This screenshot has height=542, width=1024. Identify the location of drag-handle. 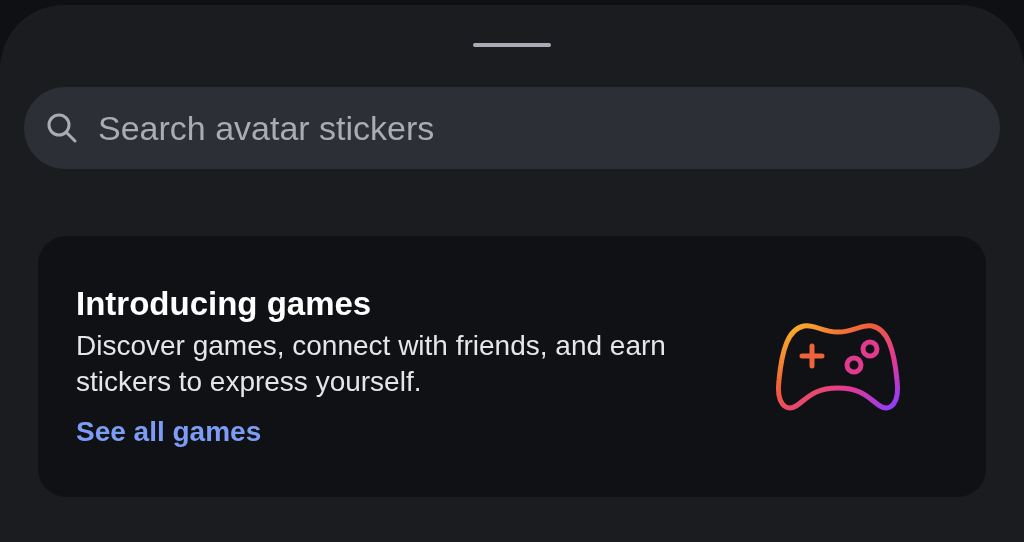
(512, 45).